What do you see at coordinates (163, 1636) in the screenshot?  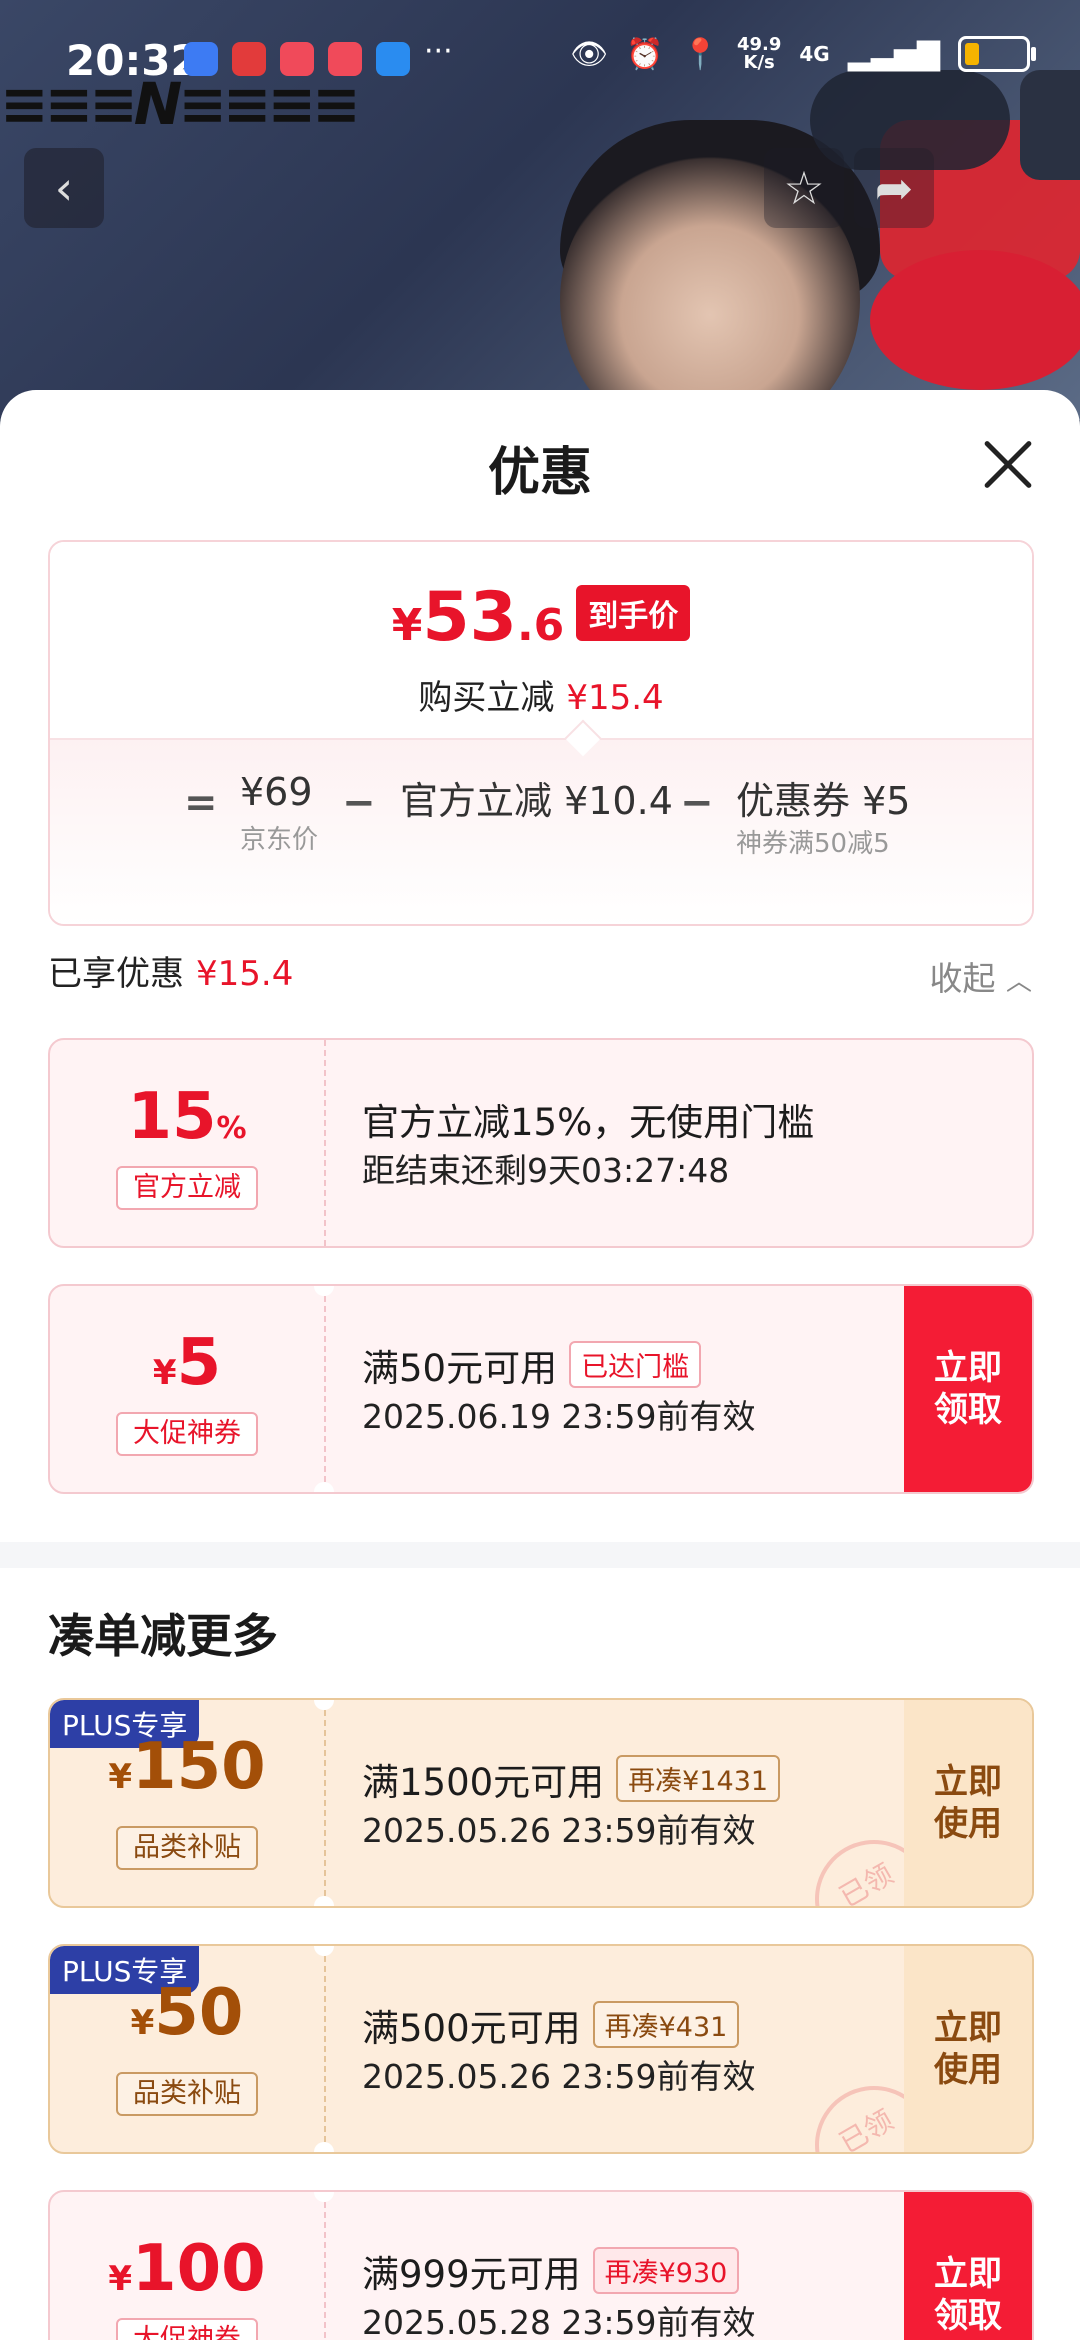 I see `section-title-more: 凑单减更多` at bounding box center [163, 1636].